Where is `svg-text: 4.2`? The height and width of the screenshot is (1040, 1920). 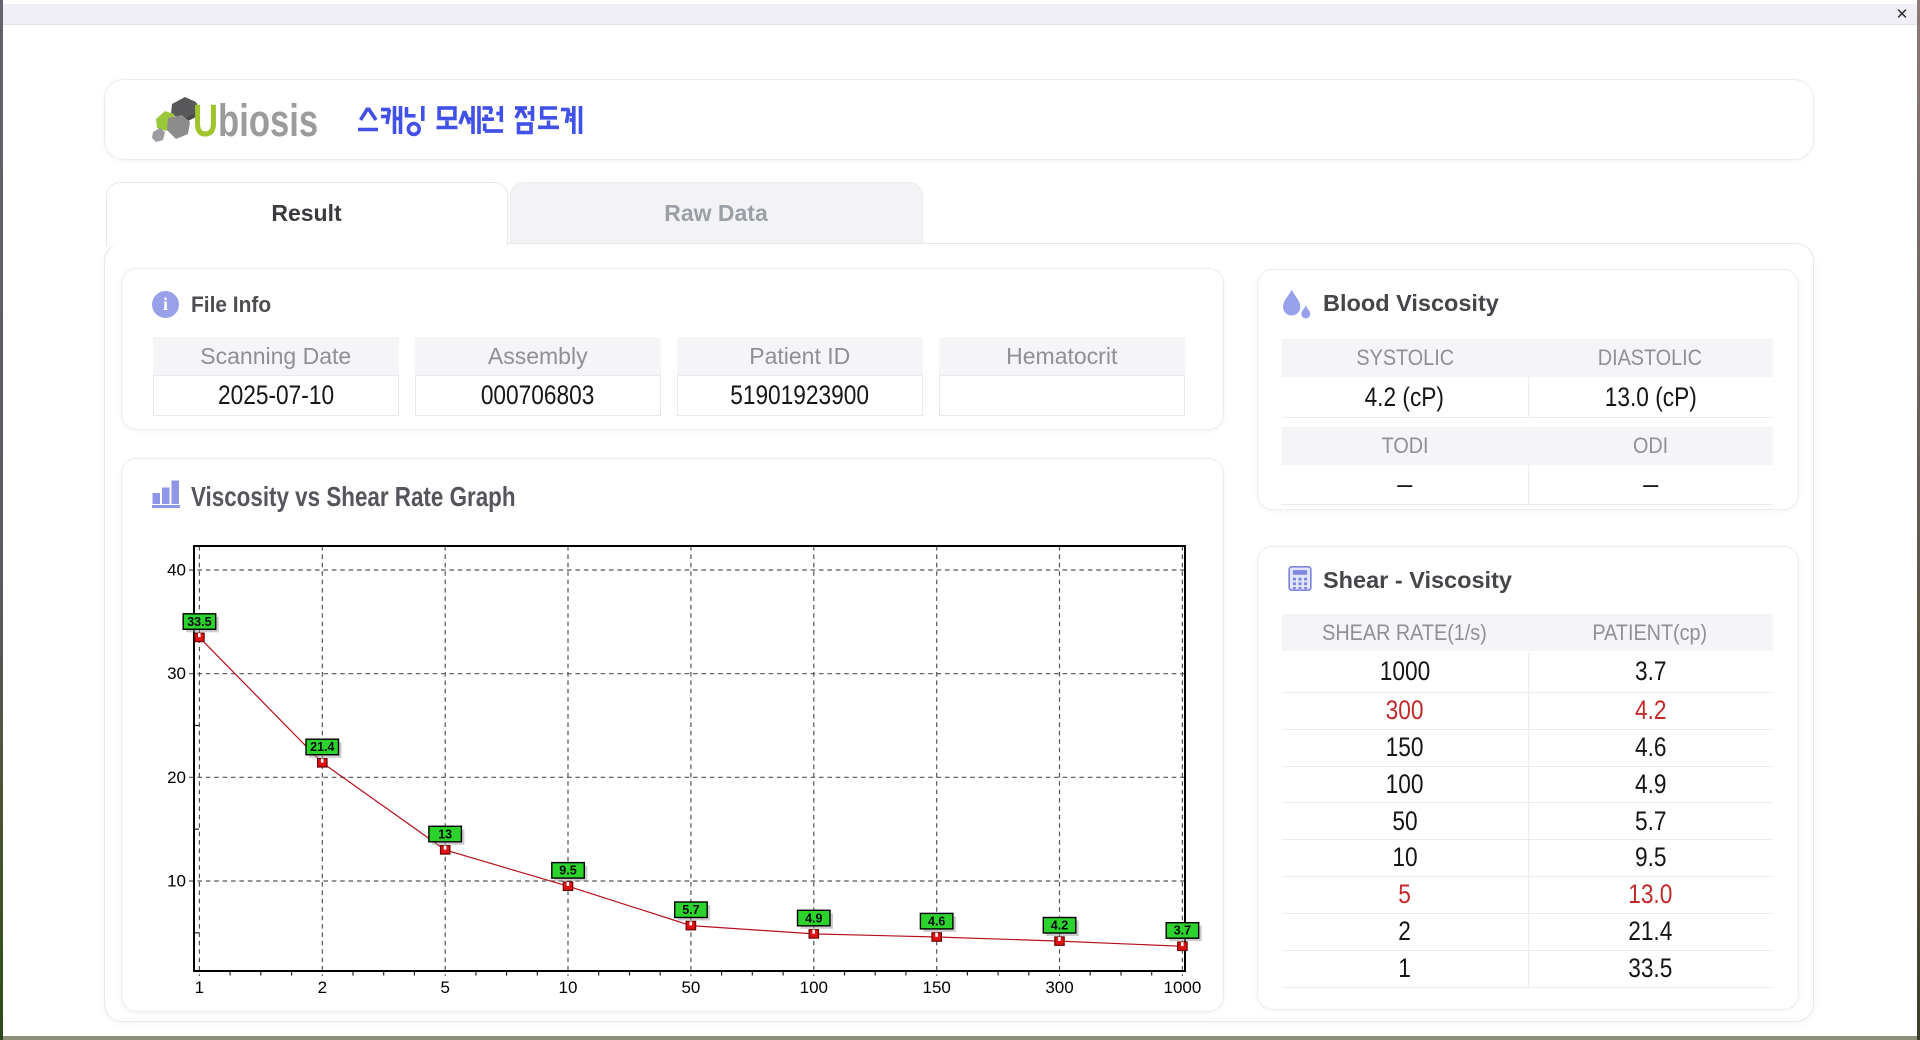
svg-text: 4.2 is located at coordinates (1059, 926).